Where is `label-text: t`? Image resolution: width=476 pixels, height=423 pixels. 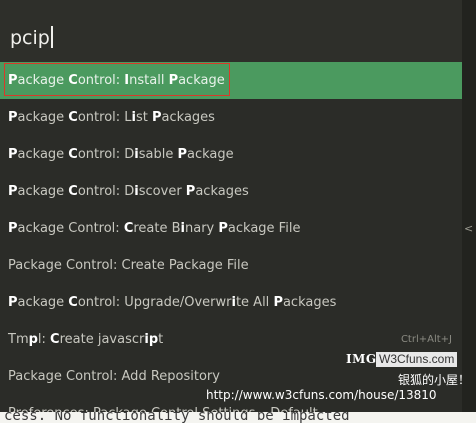 label-text: t is located at coordinates (161, 339).